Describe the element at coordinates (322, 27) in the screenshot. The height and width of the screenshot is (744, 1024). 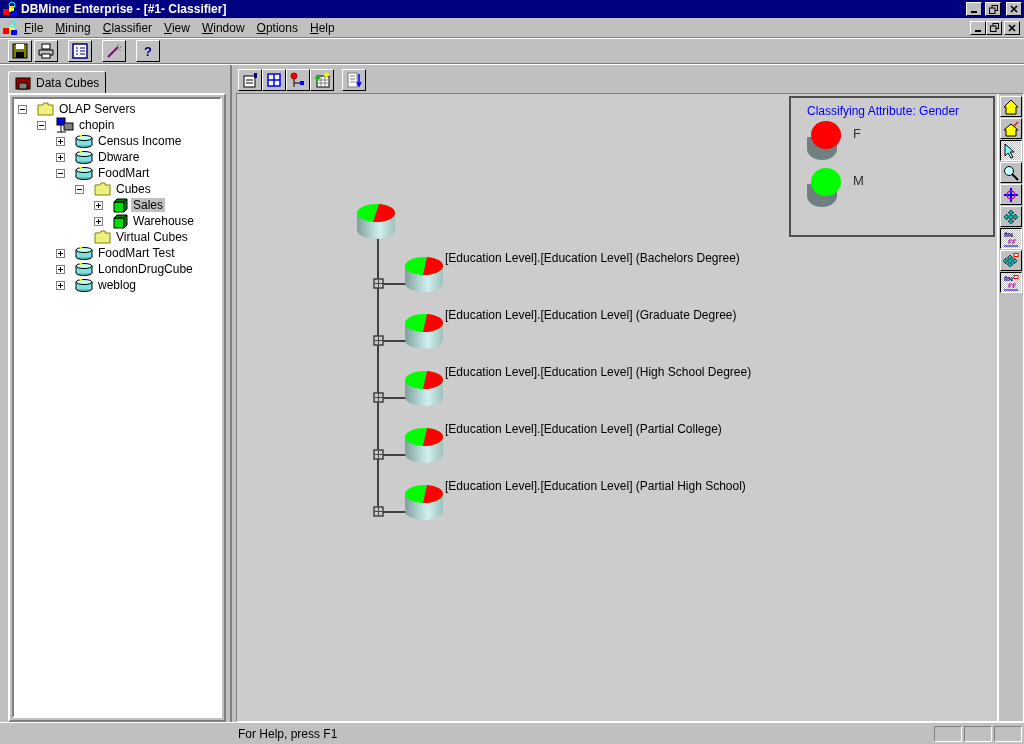
I see `menu-item: Help` at that location.